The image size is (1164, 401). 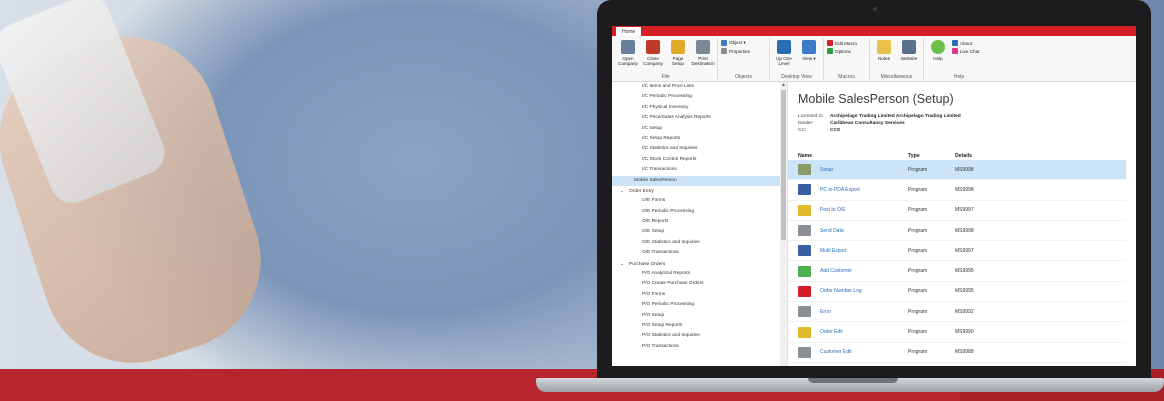 What do you see at coordinates (804, 170) in the screenshot?
I see `folder-icon` at bounding box center [804, 170].